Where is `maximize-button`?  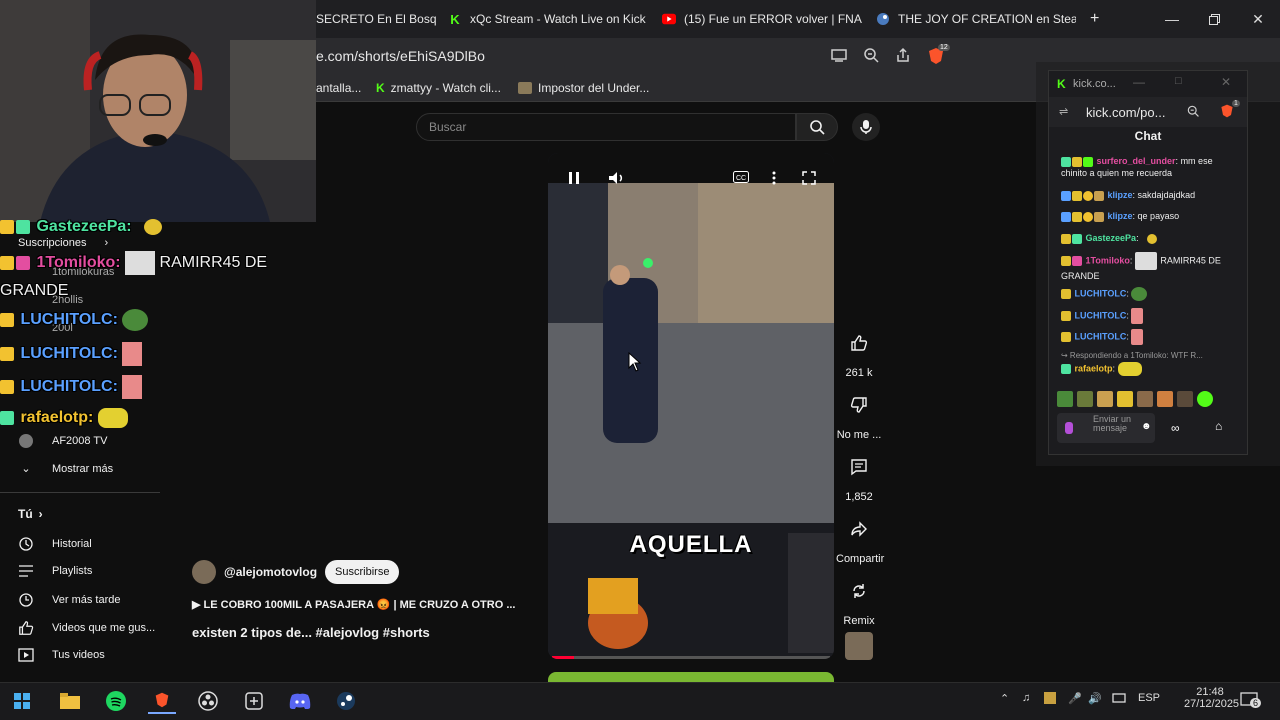
maximize-button is located at coordinates (1214, 19).